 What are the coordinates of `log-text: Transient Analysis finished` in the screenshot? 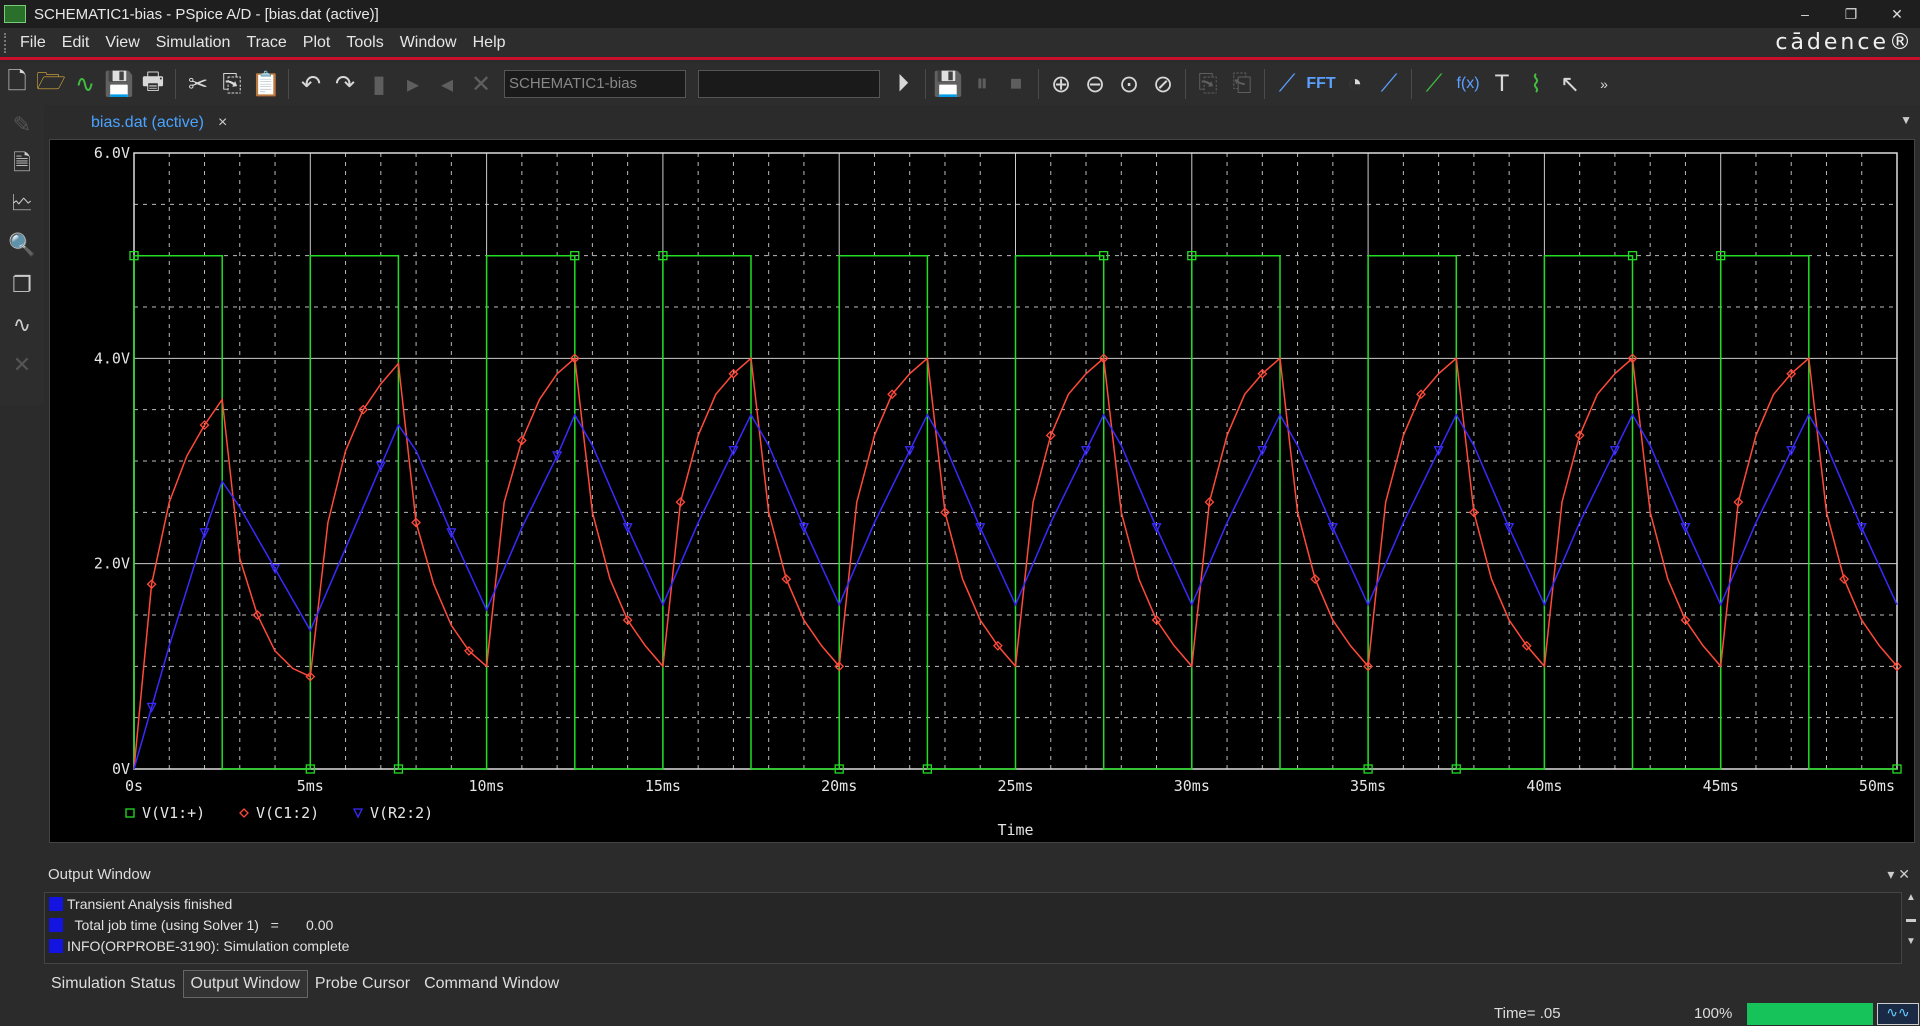 It's located at (150, 903).